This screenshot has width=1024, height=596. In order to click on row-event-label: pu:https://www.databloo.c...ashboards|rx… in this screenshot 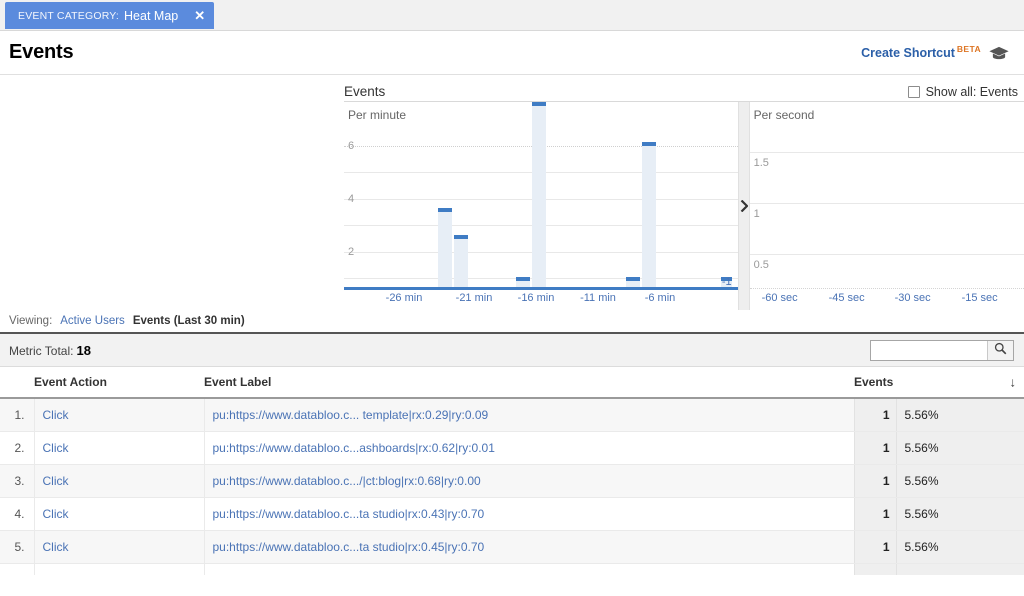, I will do `click(528, 448)`.